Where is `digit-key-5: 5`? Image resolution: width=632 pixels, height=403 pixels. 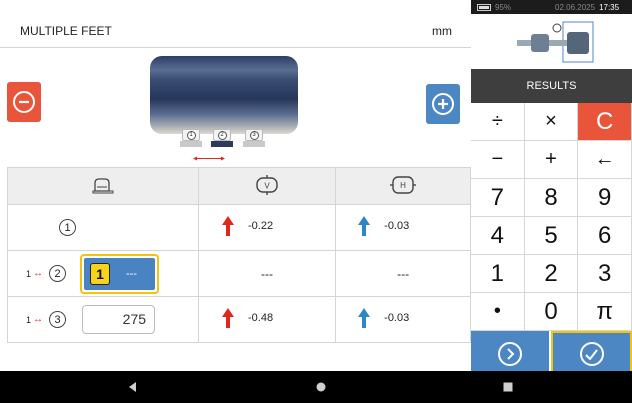 digit-key-5: 5 is located at coordinates (551, 235).